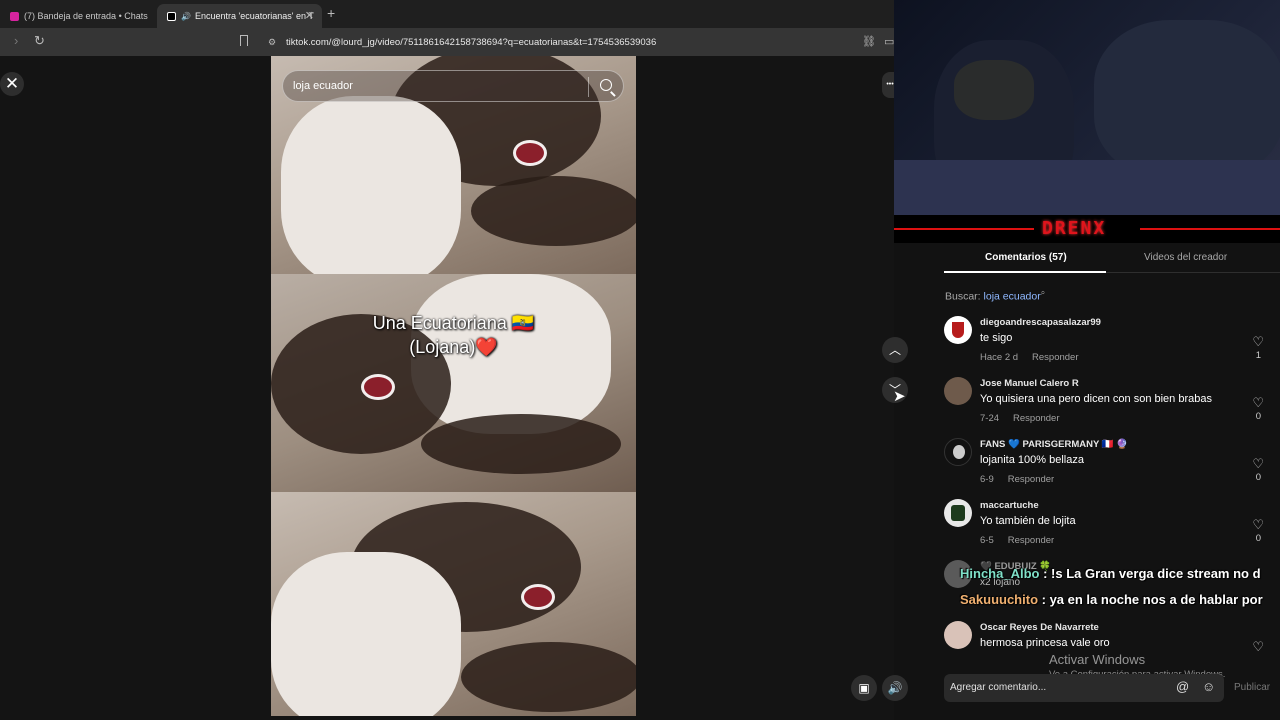 This screenshot has width=1280, height=720. I want to click on new-tab-button: +, so click(331, 13).